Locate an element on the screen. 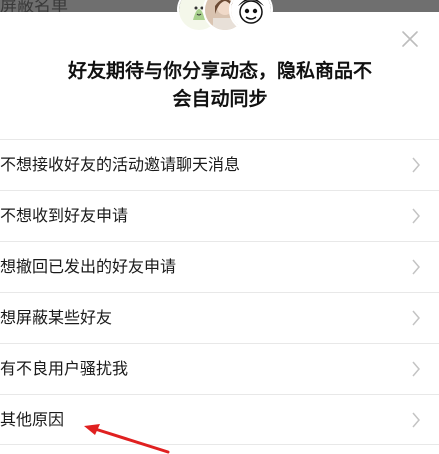 This screenshot has height=454, width=439. reason-item-label: 不想接收好友的活动邀请聊天消息 is located at coordinates (120, 164).